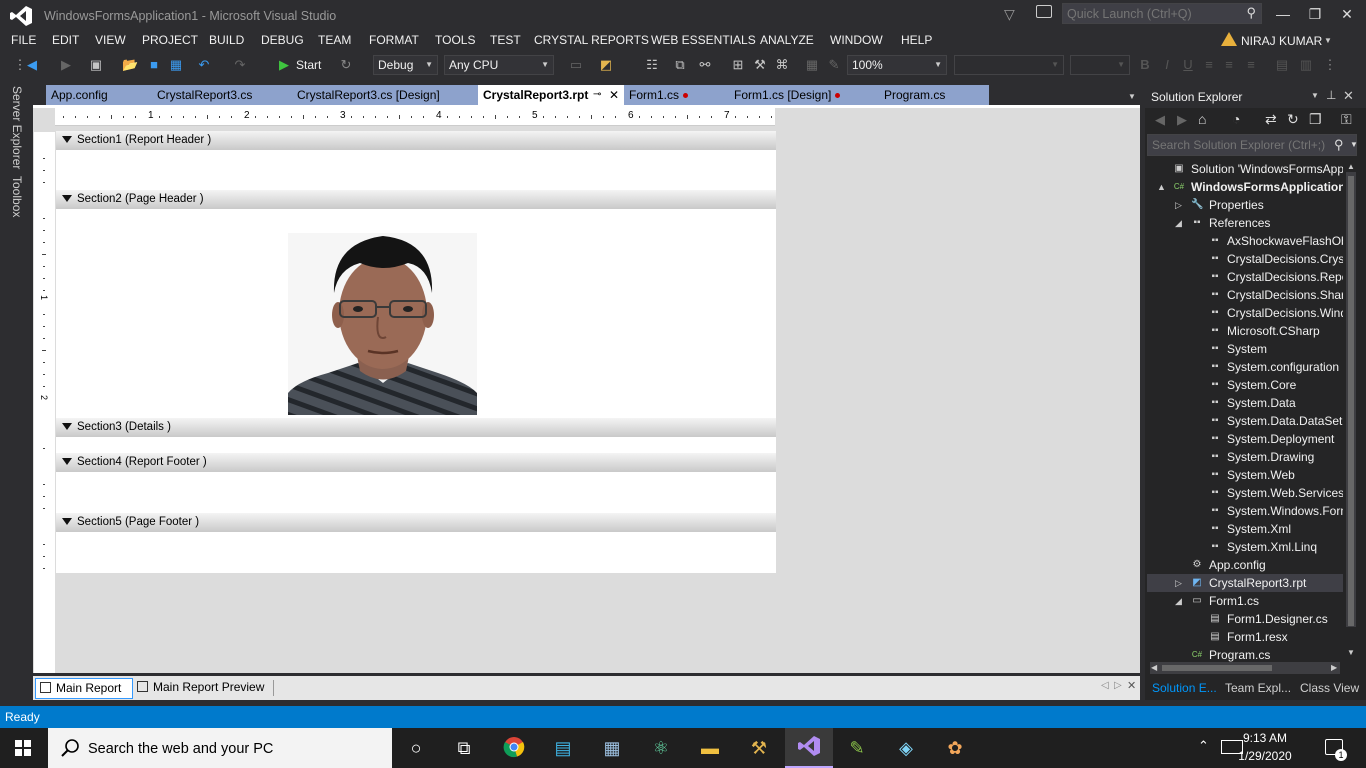  What do you see at coordinates (1245, 439) in the screenshot?
I see `tree-item: ▪▪ System.Deployment` at bounding box center [1245, 439].